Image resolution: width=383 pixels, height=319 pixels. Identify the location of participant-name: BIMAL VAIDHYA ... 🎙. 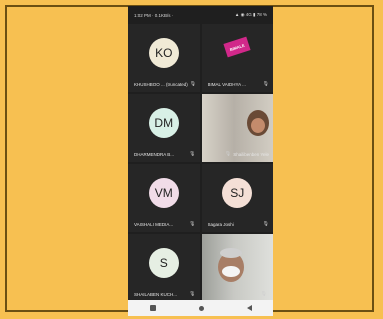
(238, 84).